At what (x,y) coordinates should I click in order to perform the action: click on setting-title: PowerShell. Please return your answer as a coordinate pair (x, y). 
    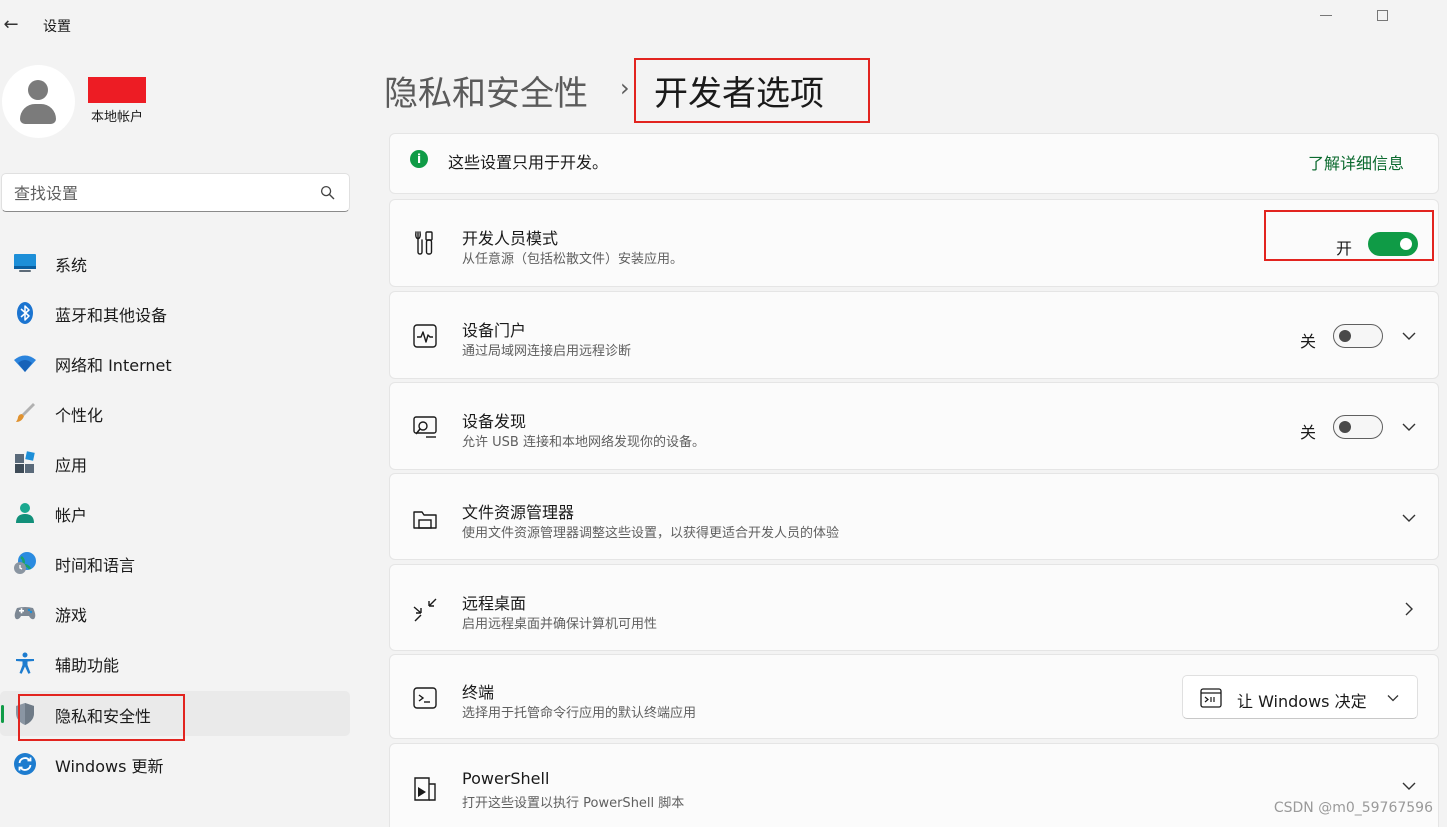
    Looking at the image, I should click on (506, 778).